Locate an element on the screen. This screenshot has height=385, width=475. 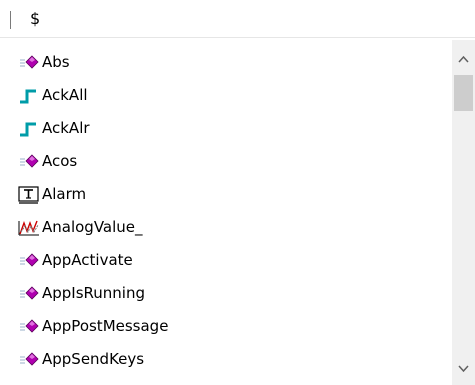
item-label: AckAll is located at coordinates (65, 95).